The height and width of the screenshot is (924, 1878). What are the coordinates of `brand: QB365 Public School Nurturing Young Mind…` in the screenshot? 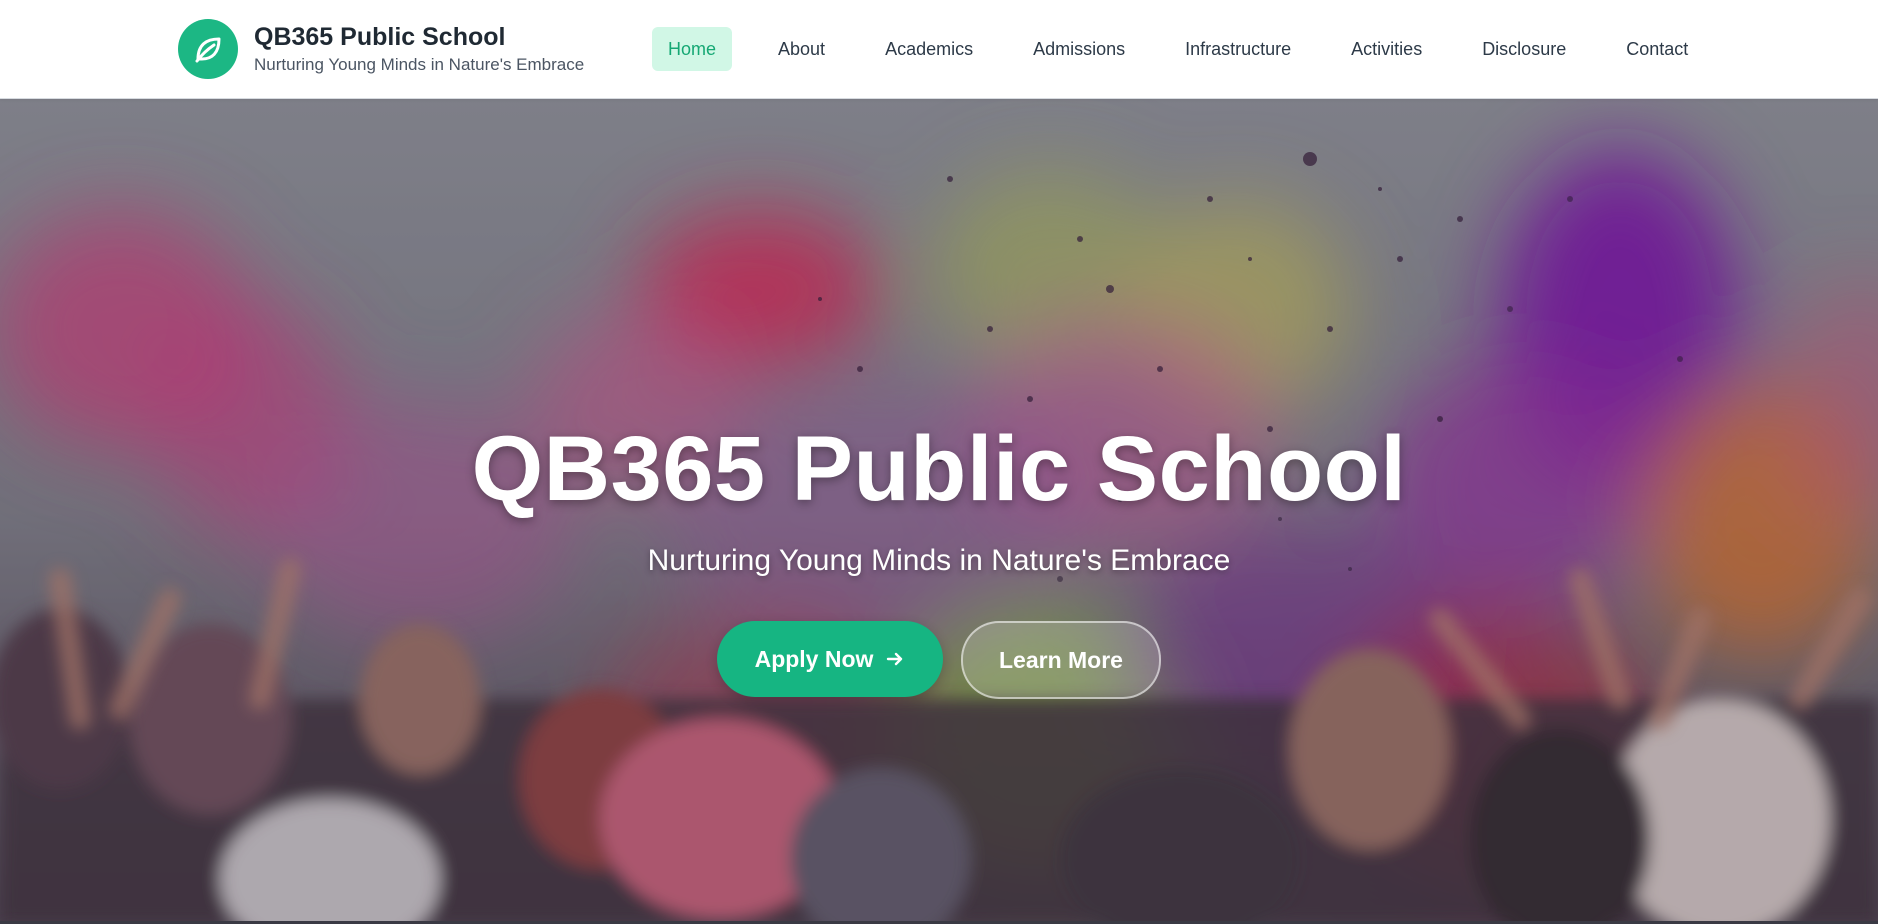 It's located at (381, 49).